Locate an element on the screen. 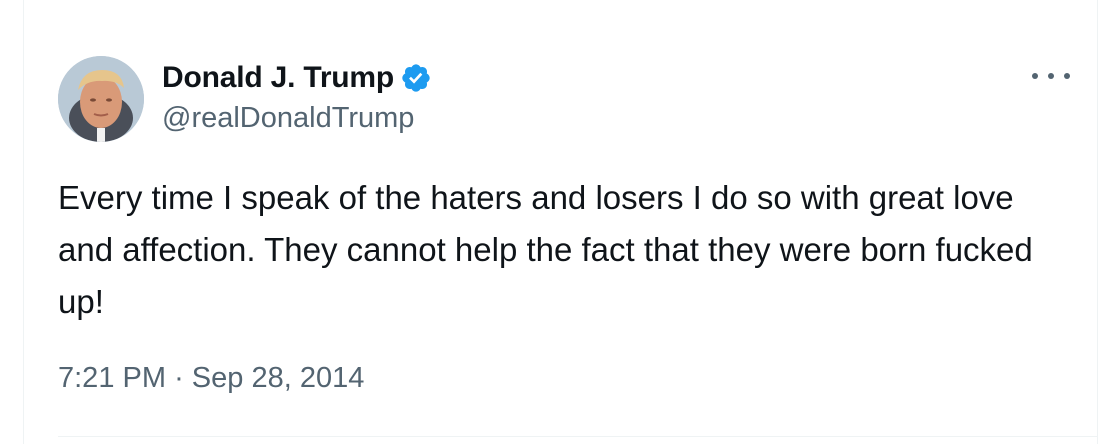  author-handle: @realDonaldTrump is located at coordinates (297, 118).